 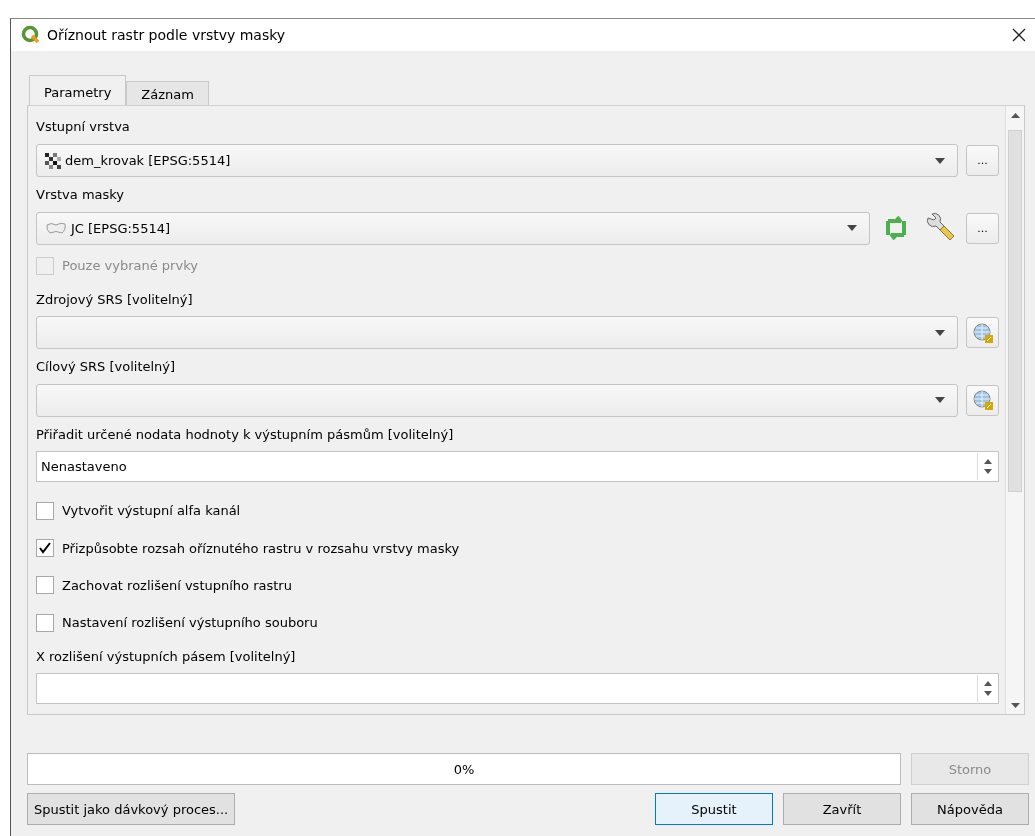 What do you see at coordinates (714, 809) in the screenshot?
I see `dialog-button: Spustit` at bounding box center [714, 809].